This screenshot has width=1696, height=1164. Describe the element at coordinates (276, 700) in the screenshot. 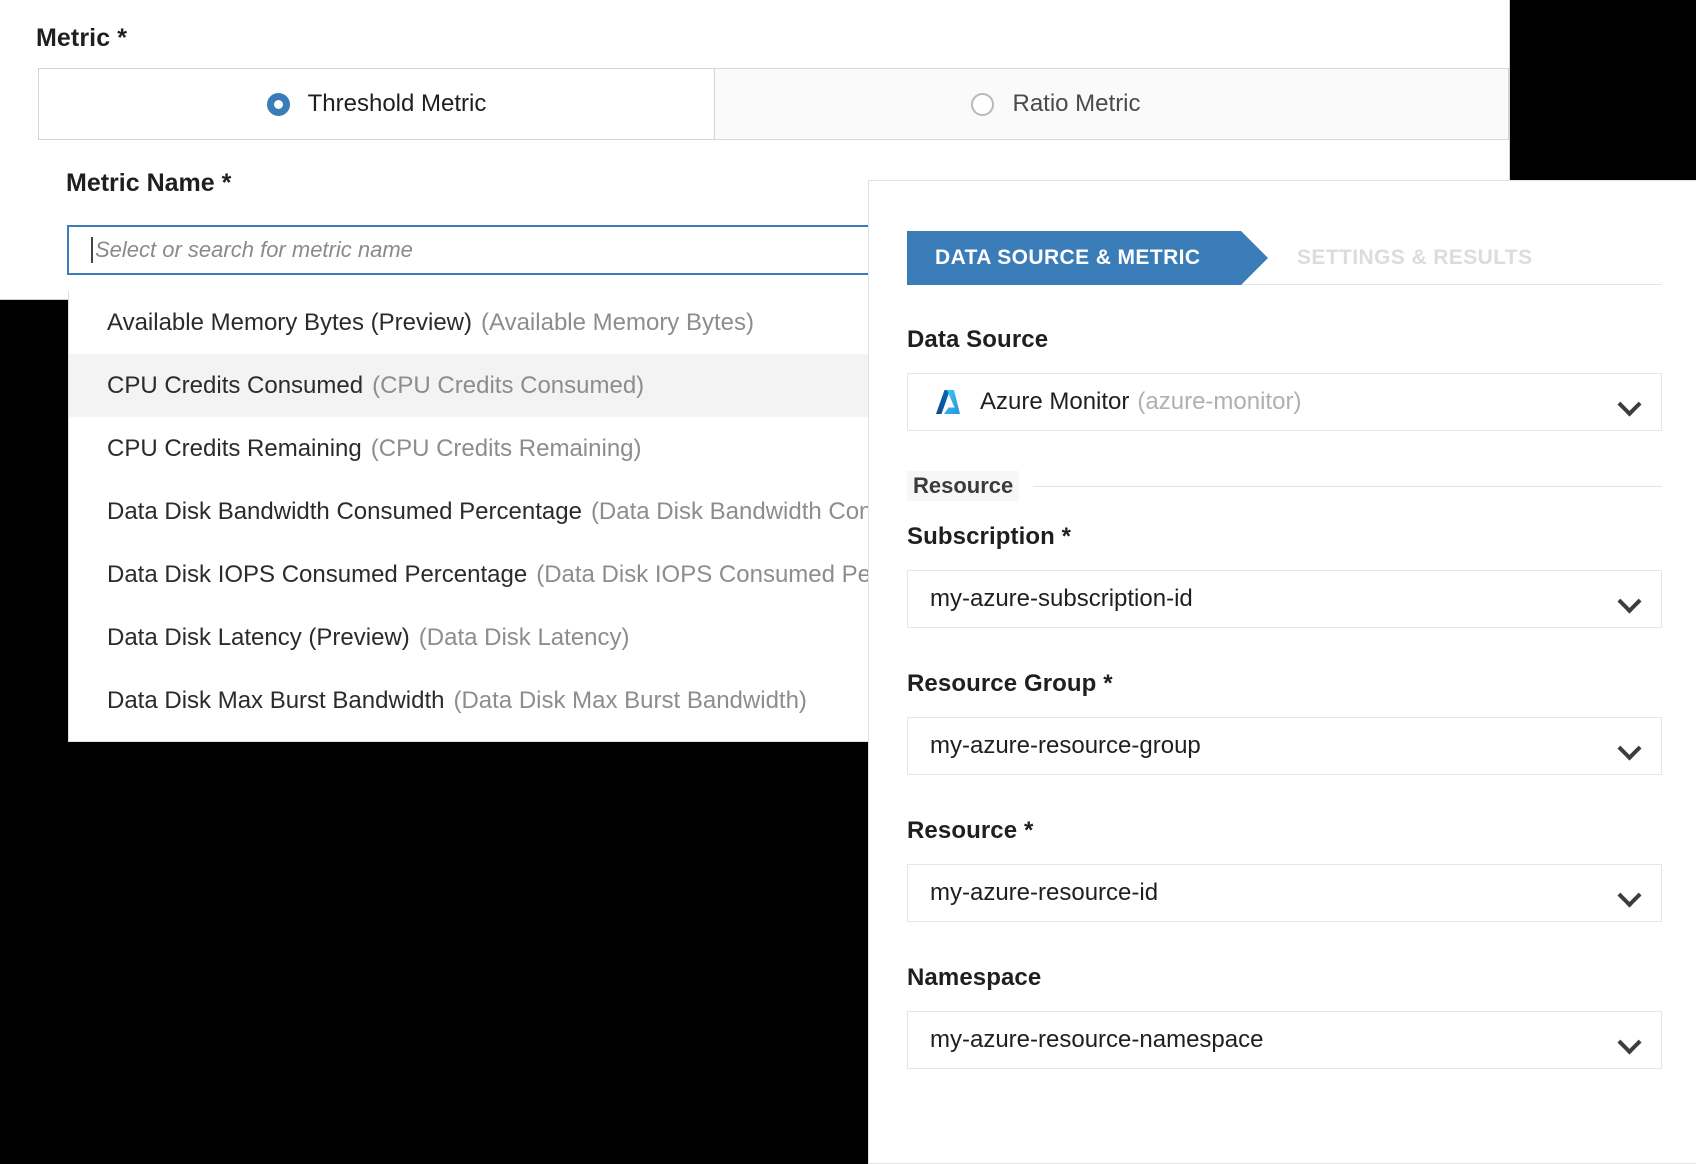

I see `list-item-name: Data Disk Max Burst Bandwidth` at that location.